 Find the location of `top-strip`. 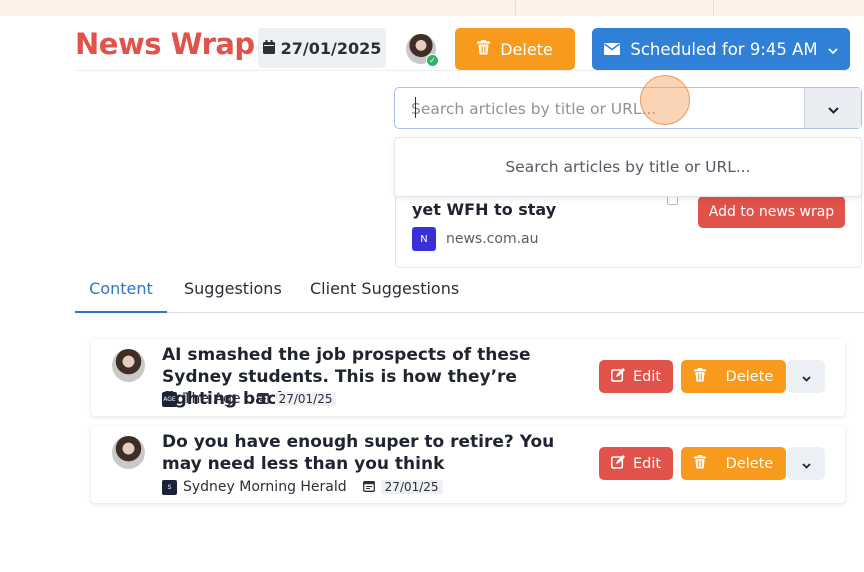

top-strip is located at coordinates (432, 8).